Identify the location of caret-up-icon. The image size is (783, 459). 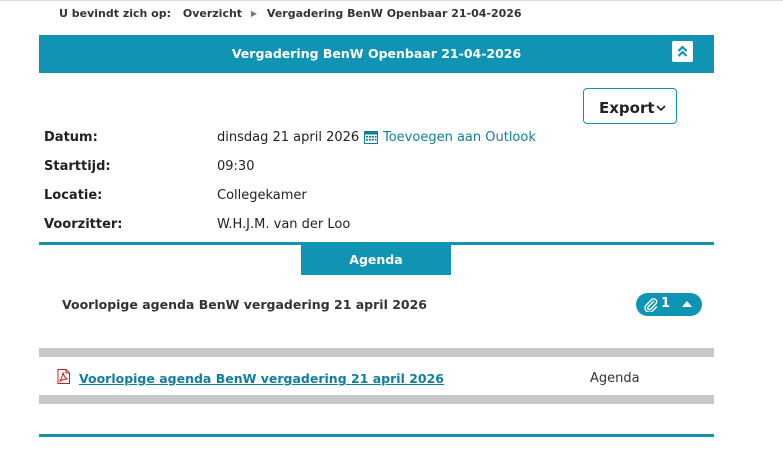
(687, 304).